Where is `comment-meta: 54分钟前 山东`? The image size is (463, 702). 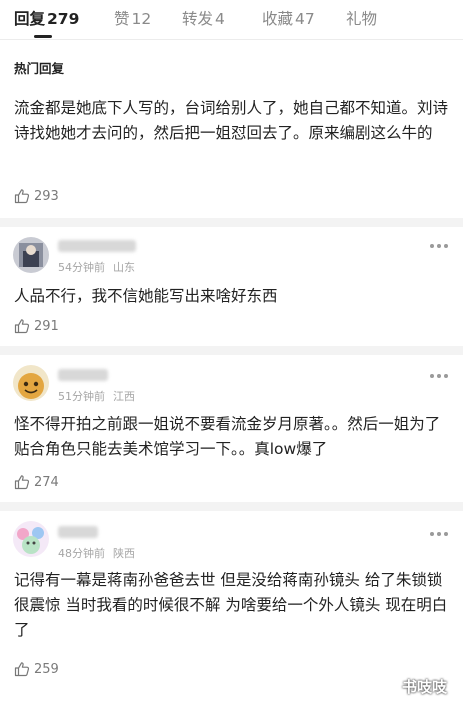
comment-meta: 54分钟前 山东 is located at coordinates (96, 267).